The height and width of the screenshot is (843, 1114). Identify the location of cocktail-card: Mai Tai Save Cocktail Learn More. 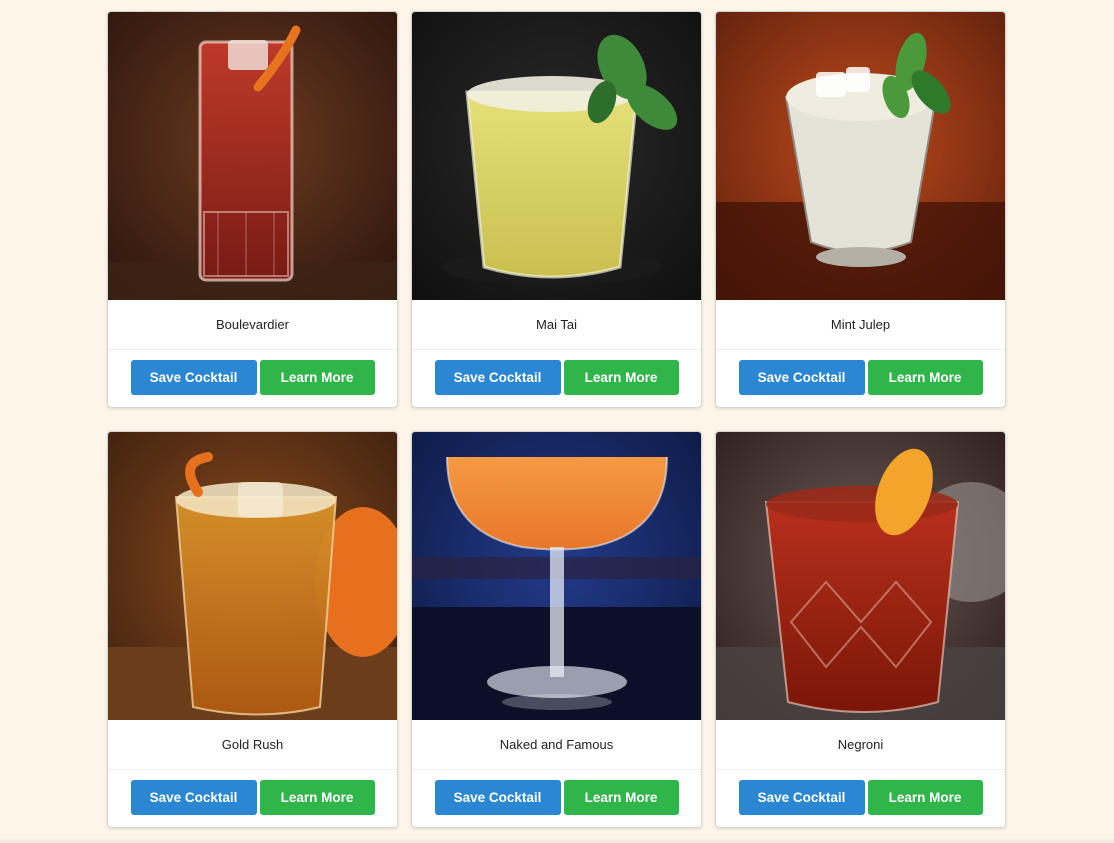
(556, 209).